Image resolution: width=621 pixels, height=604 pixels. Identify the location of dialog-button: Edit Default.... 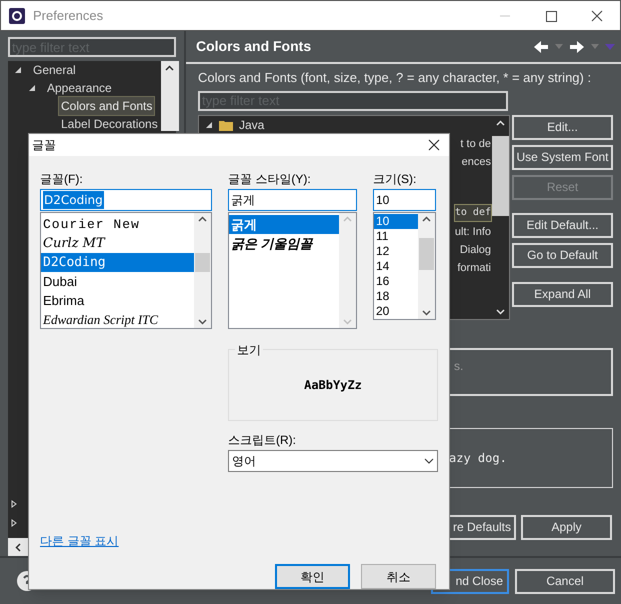
(562, 225).